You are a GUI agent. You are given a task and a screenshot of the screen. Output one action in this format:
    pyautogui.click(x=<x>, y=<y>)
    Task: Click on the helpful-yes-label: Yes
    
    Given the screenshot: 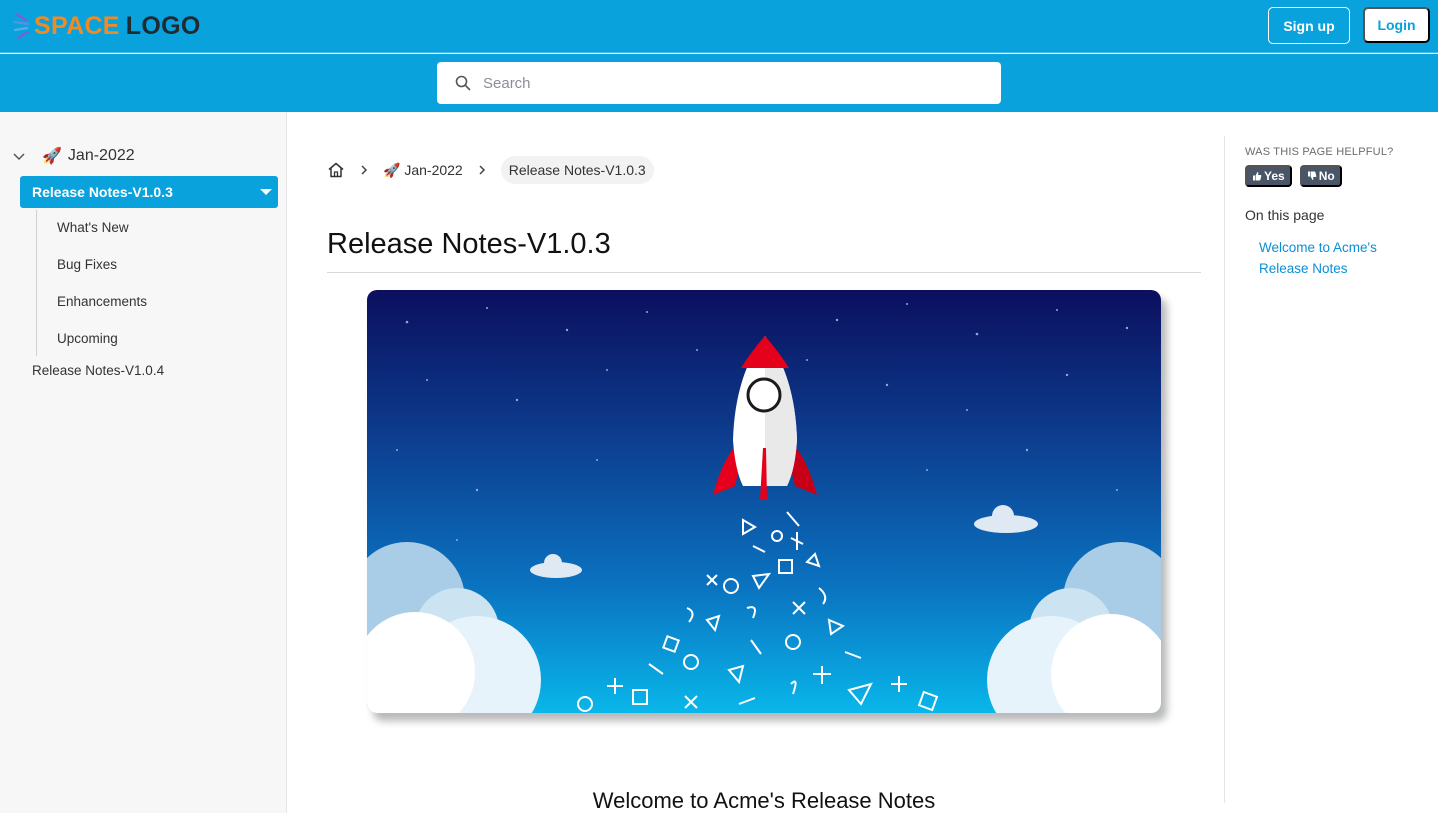 What is the action you would take?
    pyautogui.click(x=1274, y=176)
    